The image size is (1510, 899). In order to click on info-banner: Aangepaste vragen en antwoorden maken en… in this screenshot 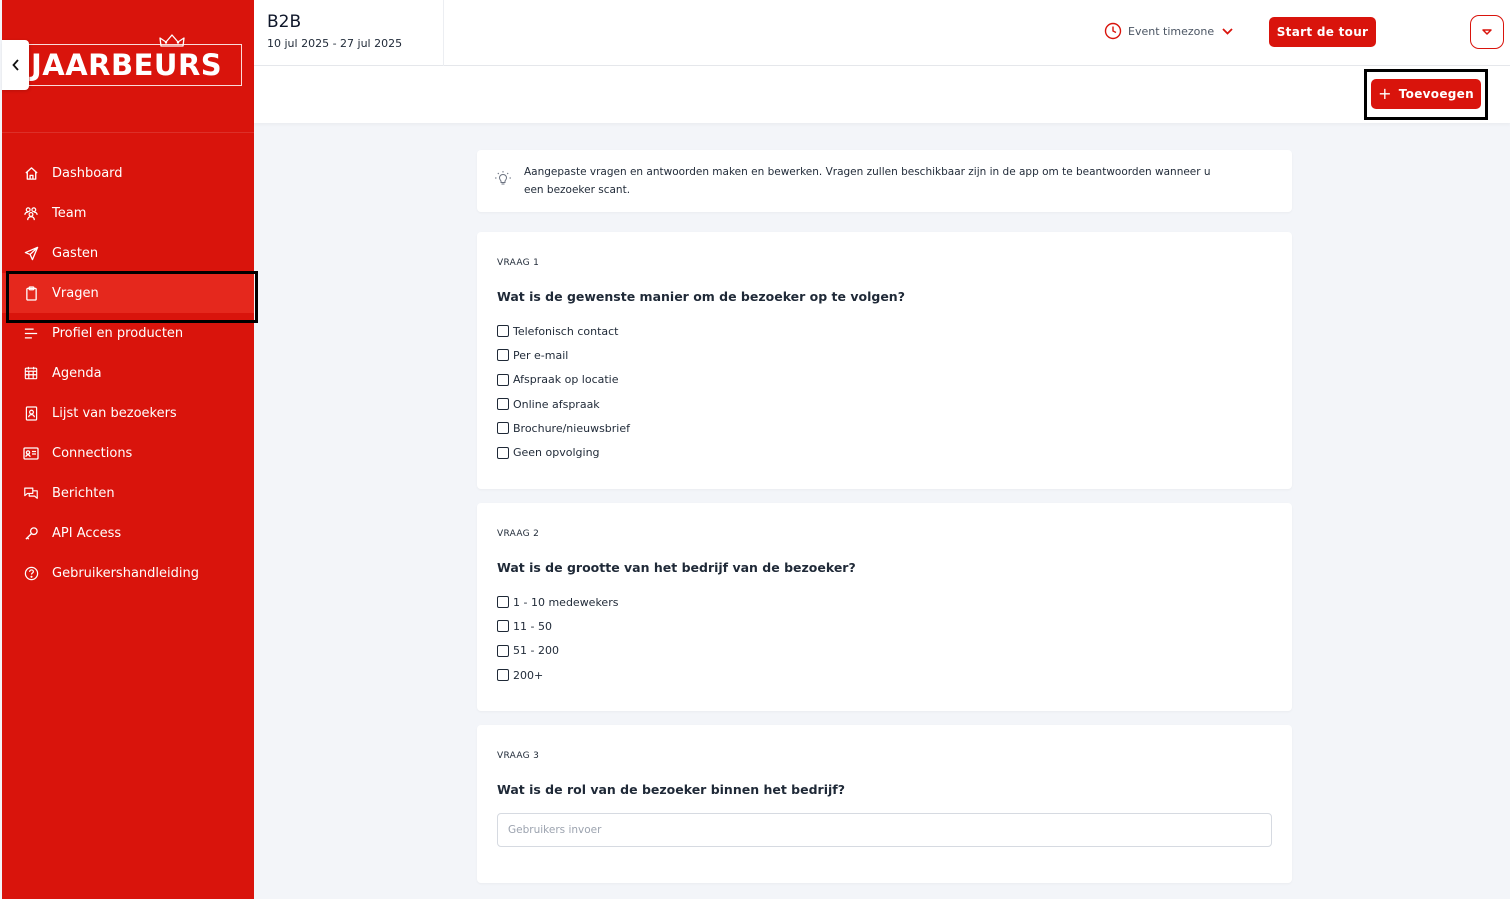, I will do `click(884, 181)`.